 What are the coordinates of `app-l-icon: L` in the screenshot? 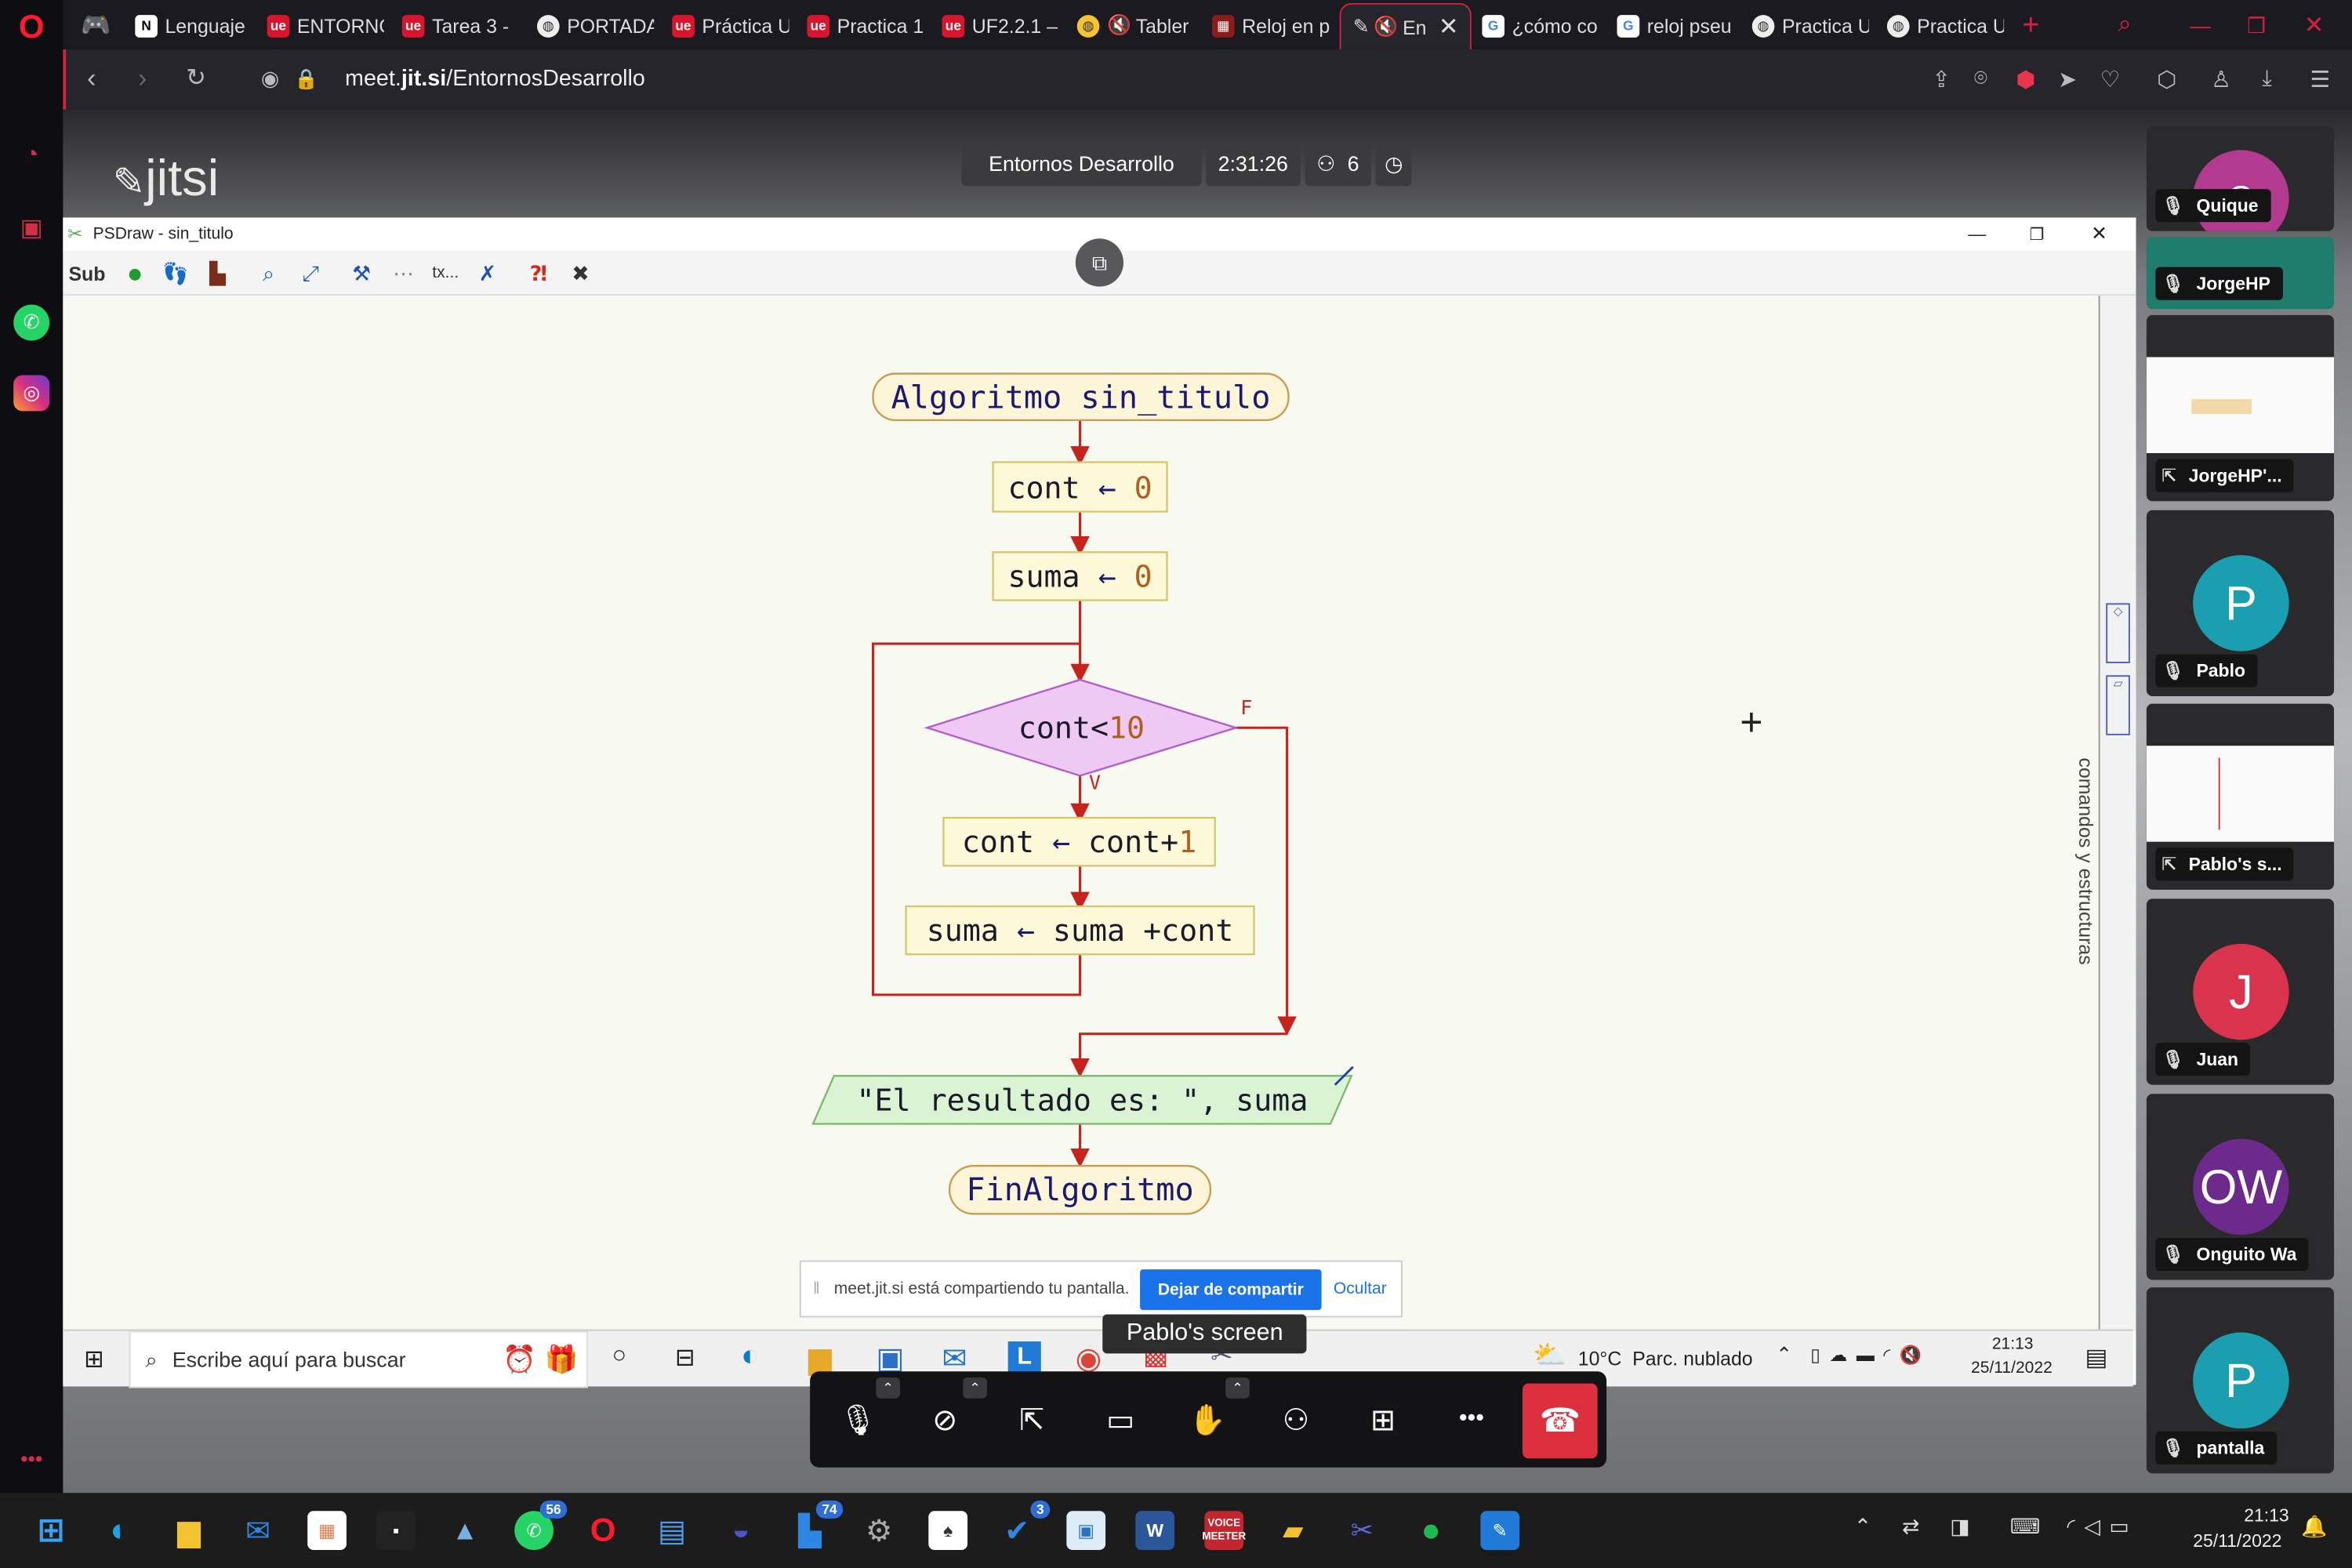 It's located at (1024, 1358).